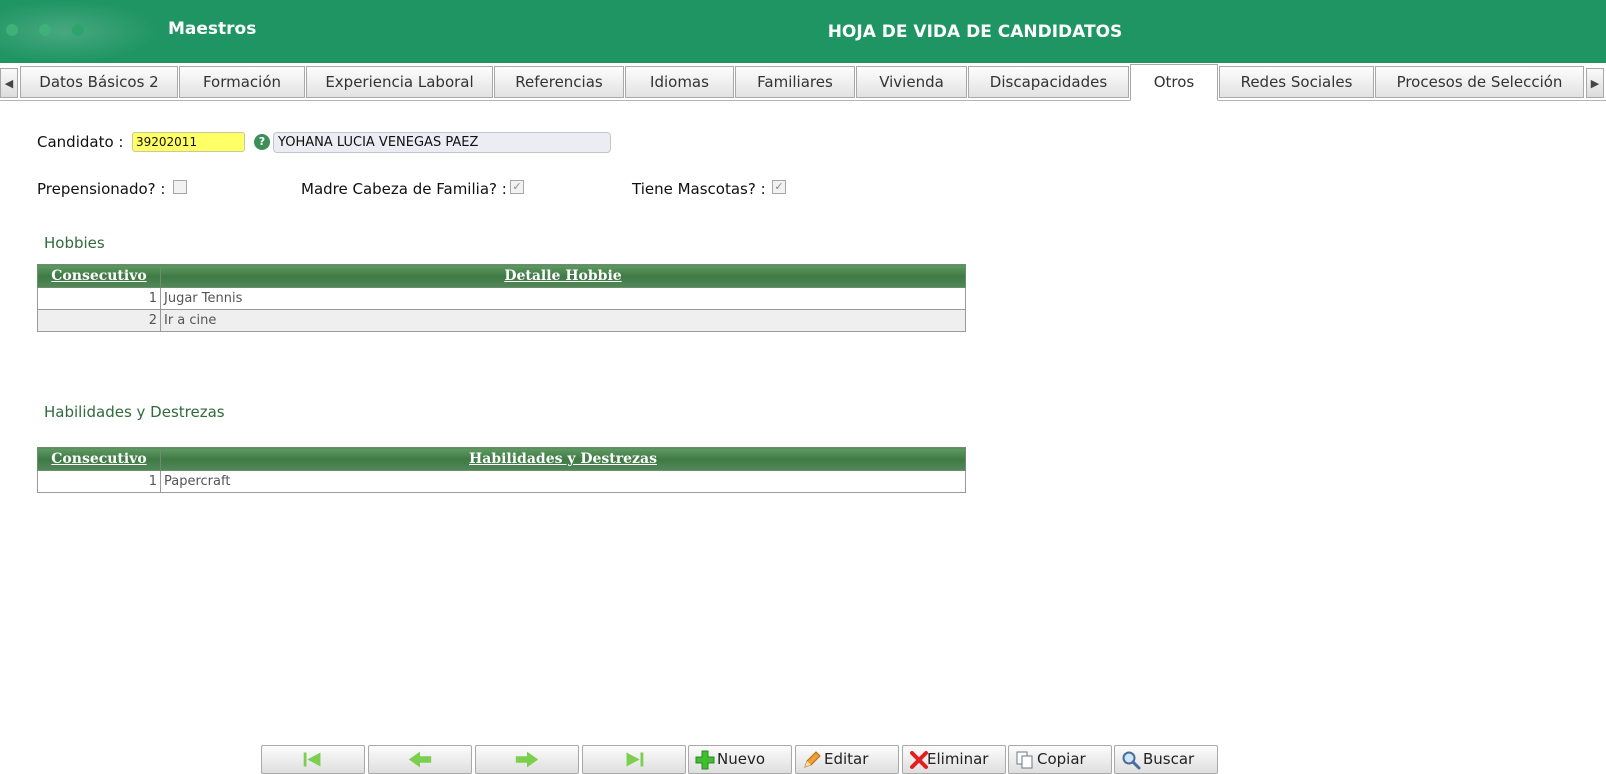 Image resolution: width=1606 pixels, height=774 pixels. Describe the element at coordinates (134, 412) in the screenshot. I see `skills-title: Habilidades y Destrezas` at that location.